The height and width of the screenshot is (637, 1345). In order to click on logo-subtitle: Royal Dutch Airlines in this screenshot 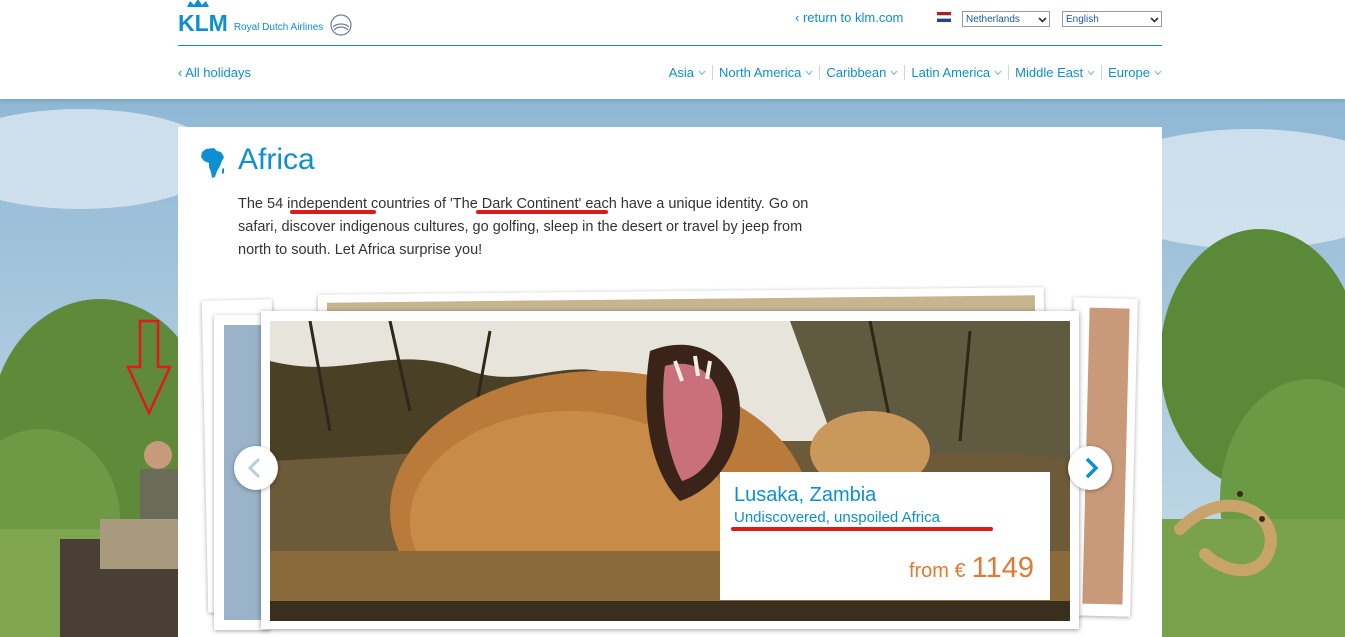, I will do `click(278, 27)`.